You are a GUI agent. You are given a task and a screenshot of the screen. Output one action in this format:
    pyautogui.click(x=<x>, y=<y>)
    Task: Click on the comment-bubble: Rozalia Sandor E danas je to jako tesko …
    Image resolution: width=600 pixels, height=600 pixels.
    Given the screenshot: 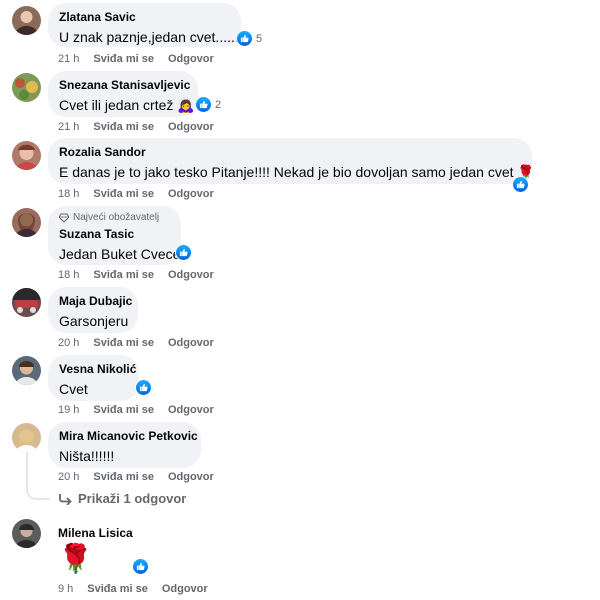 What is the action you would take?
    pyautogui.click(x=291, y=161)
    